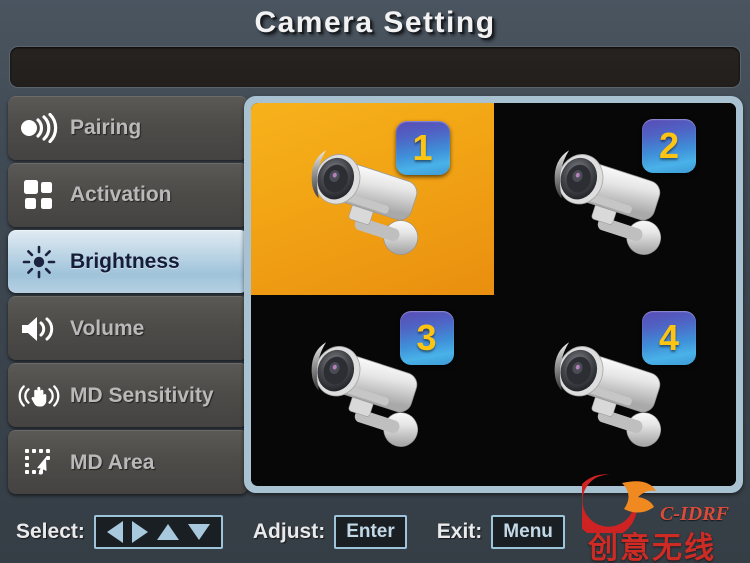 The width and height of the screenshot is (750, 563). What do you see at coordinates (370, 531) in the screenshot?
I see `enter-key-button: Enter` at bounding box center [370, 531].